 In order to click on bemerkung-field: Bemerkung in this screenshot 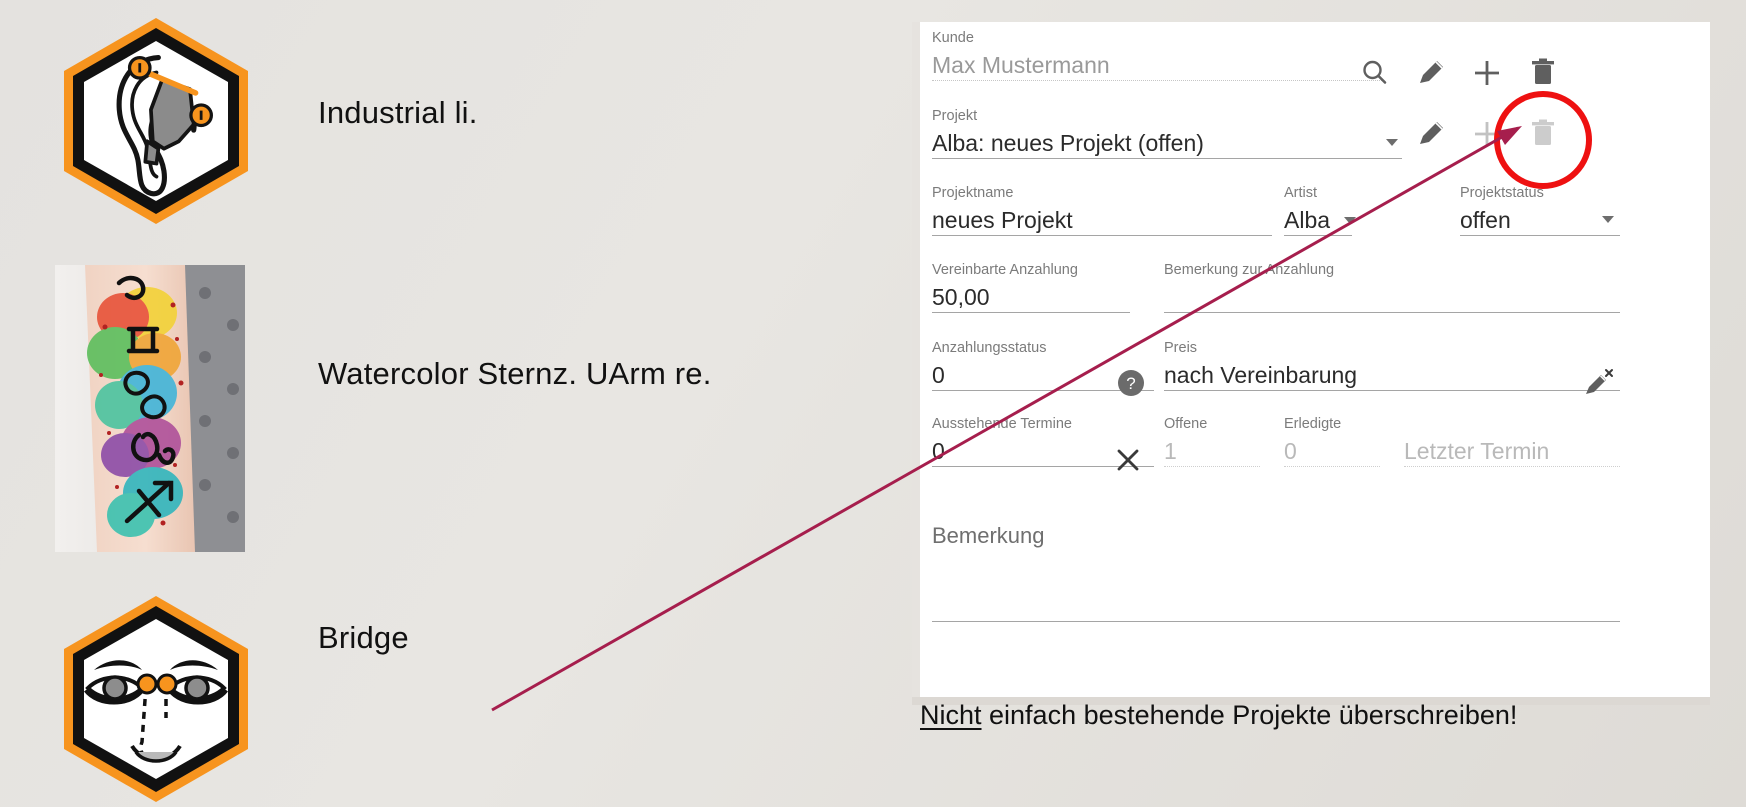, I will do `click(1276, 569)`.